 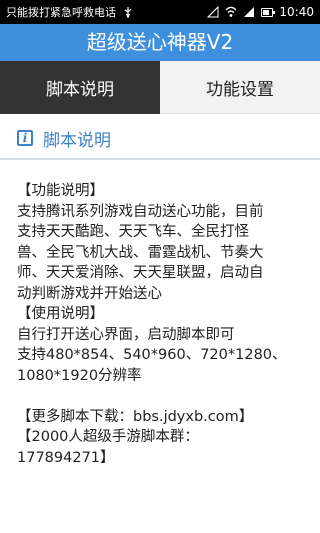 I want to click on content-line: 支持480*854、540*960、720*1280、, so click(x=152, y=355).